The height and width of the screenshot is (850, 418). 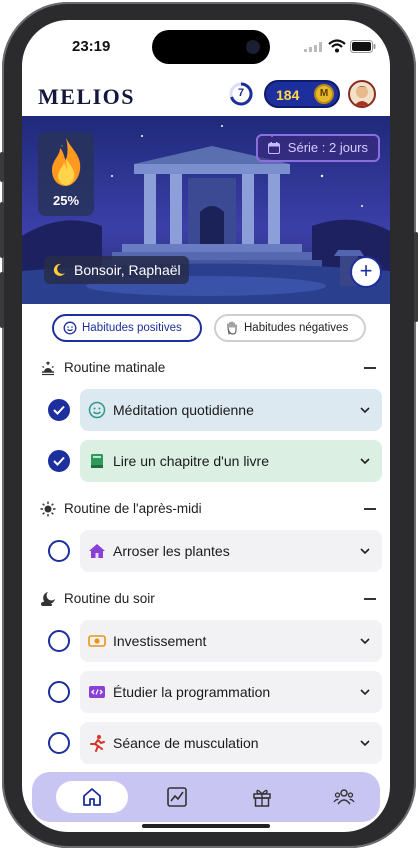 What do you see at coordinates (273, 148) in the screenshot?
I see `calendar-icon` at bounding box center [273, 148].